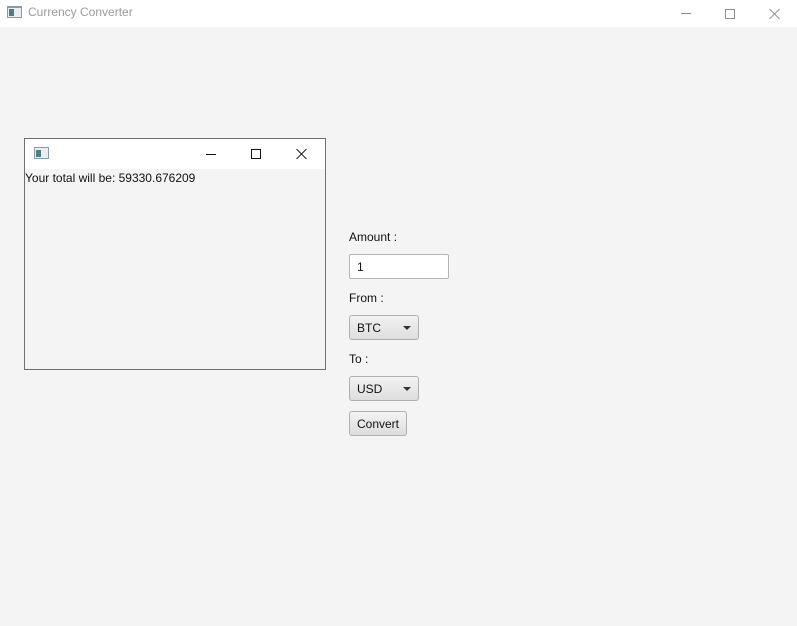 This screenshot has width=797, height=626. I want to click on maximize-button, so click(730, 13).